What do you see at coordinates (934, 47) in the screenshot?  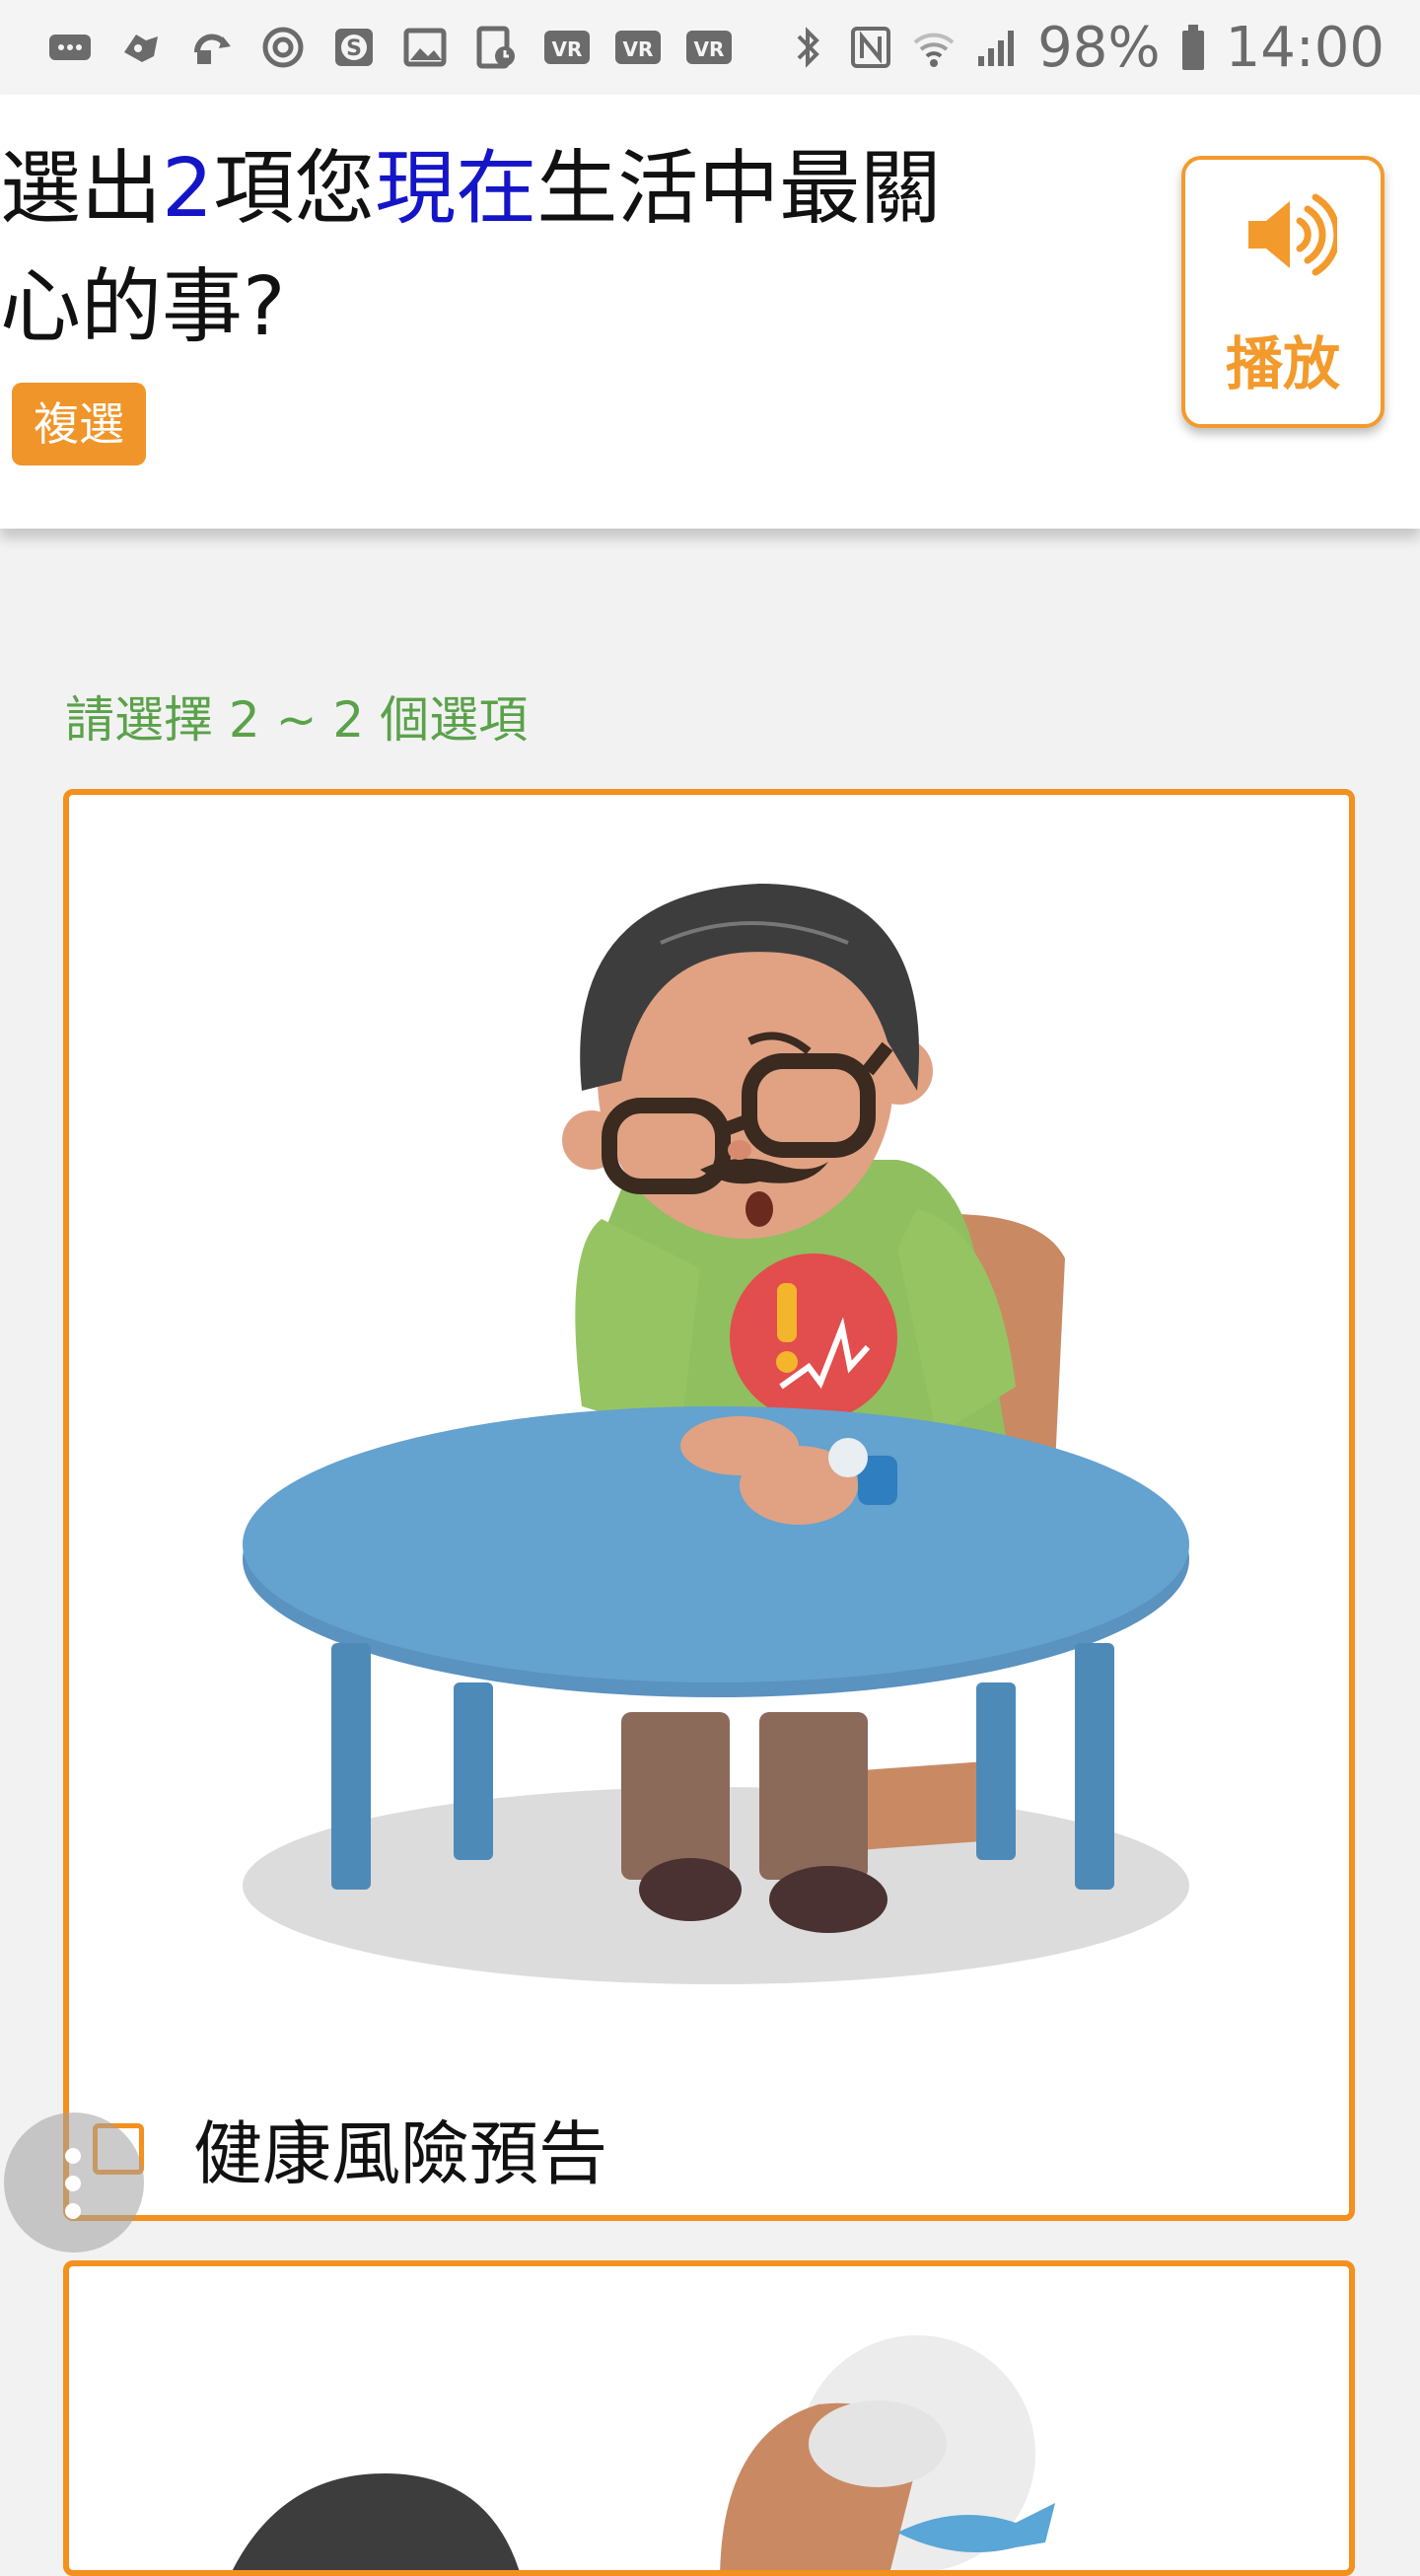 I see `wifi-icon` at bounding box center [934, 47].